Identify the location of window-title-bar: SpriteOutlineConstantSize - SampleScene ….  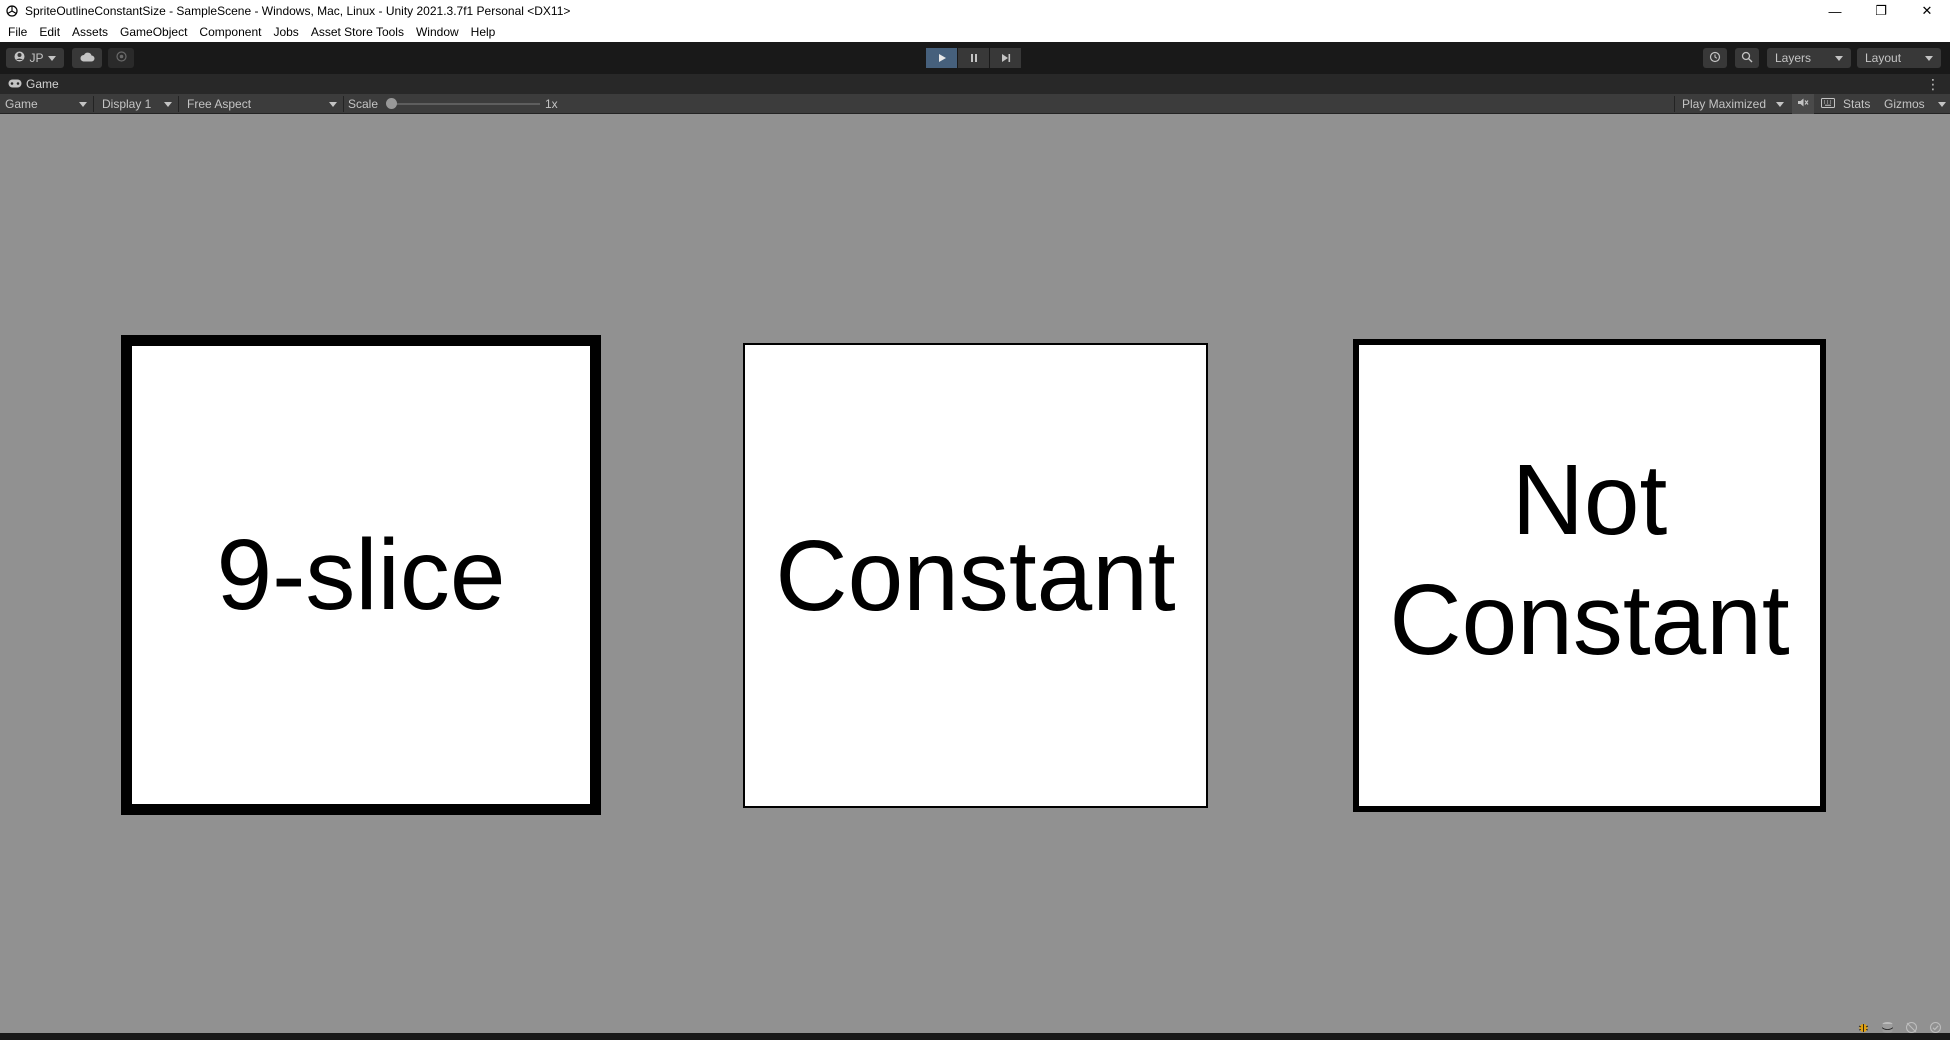
(975, 11).